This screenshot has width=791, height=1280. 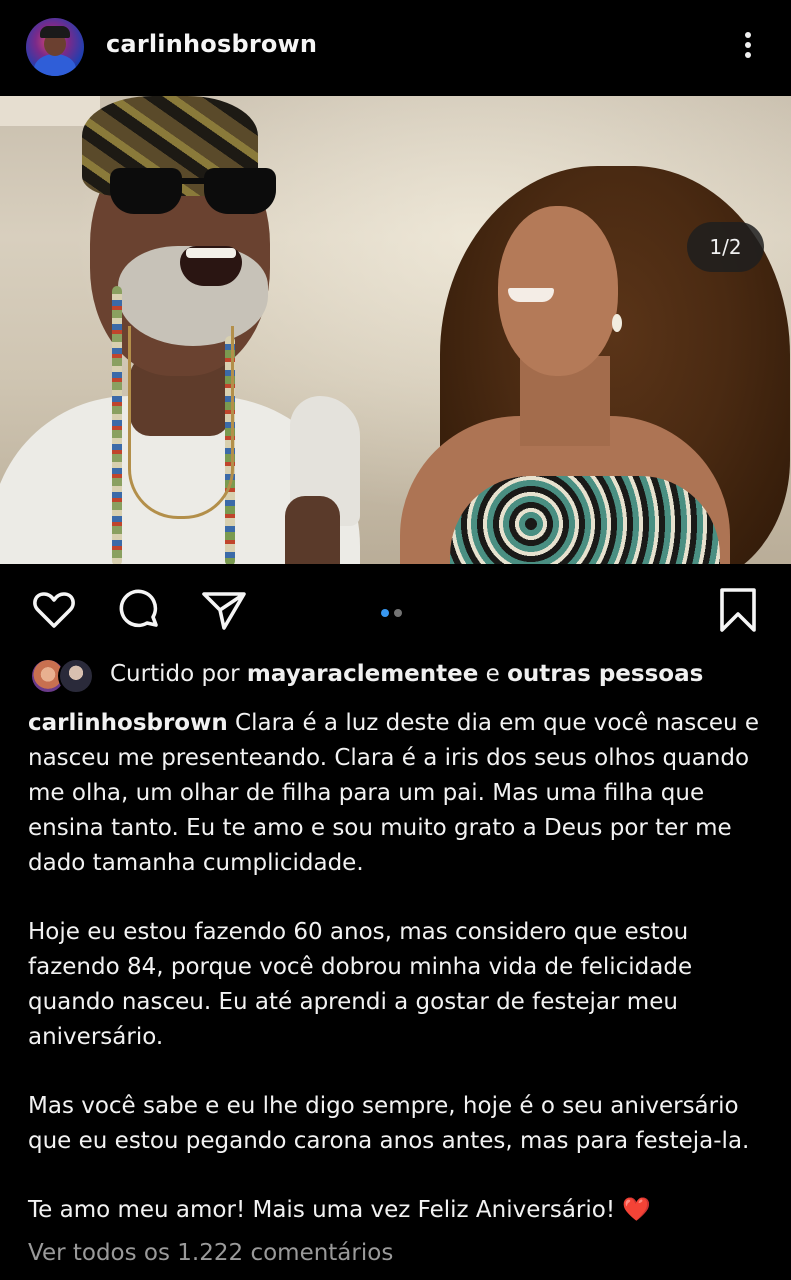 I want to click on photo-woman-smile, so click(x=531, y=295).